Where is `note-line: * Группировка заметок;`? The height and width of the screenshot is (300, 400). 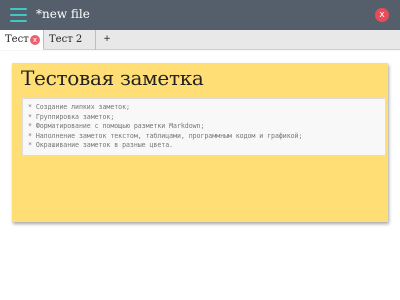
note-line: * Группировка заметок; is located at coordinates (71, 116).